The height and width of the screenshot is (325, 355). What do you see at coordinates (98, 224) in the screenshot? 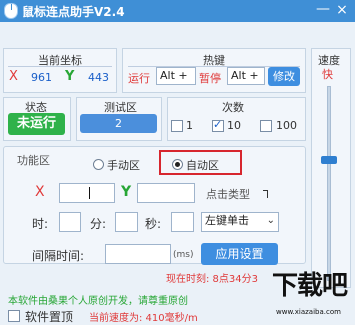
I see `minute-label: 分:` at bounding box center [98, 224].